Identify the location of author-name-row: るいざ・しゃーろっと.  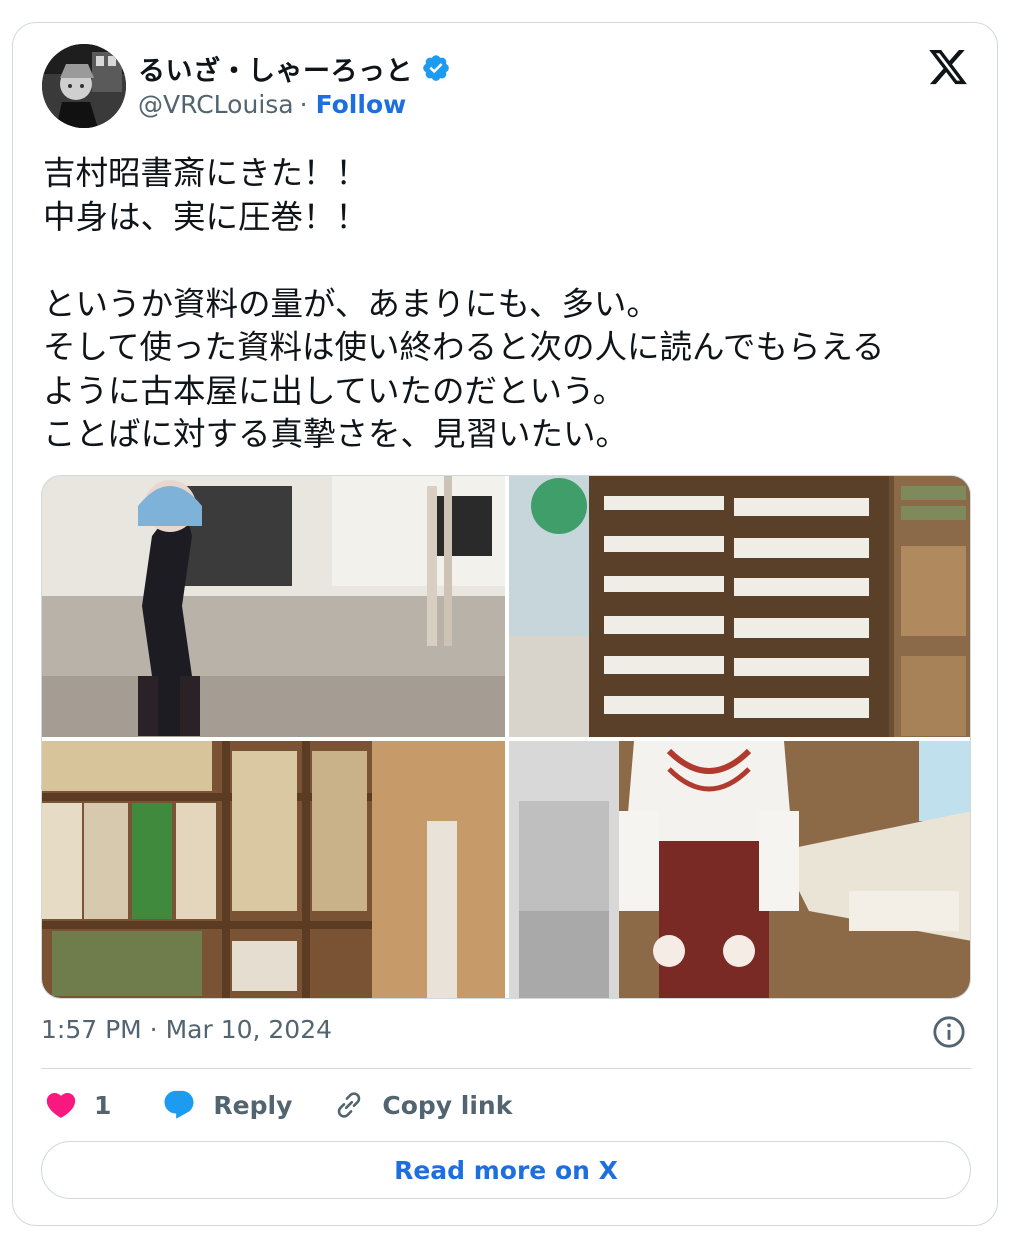
(294, 68).